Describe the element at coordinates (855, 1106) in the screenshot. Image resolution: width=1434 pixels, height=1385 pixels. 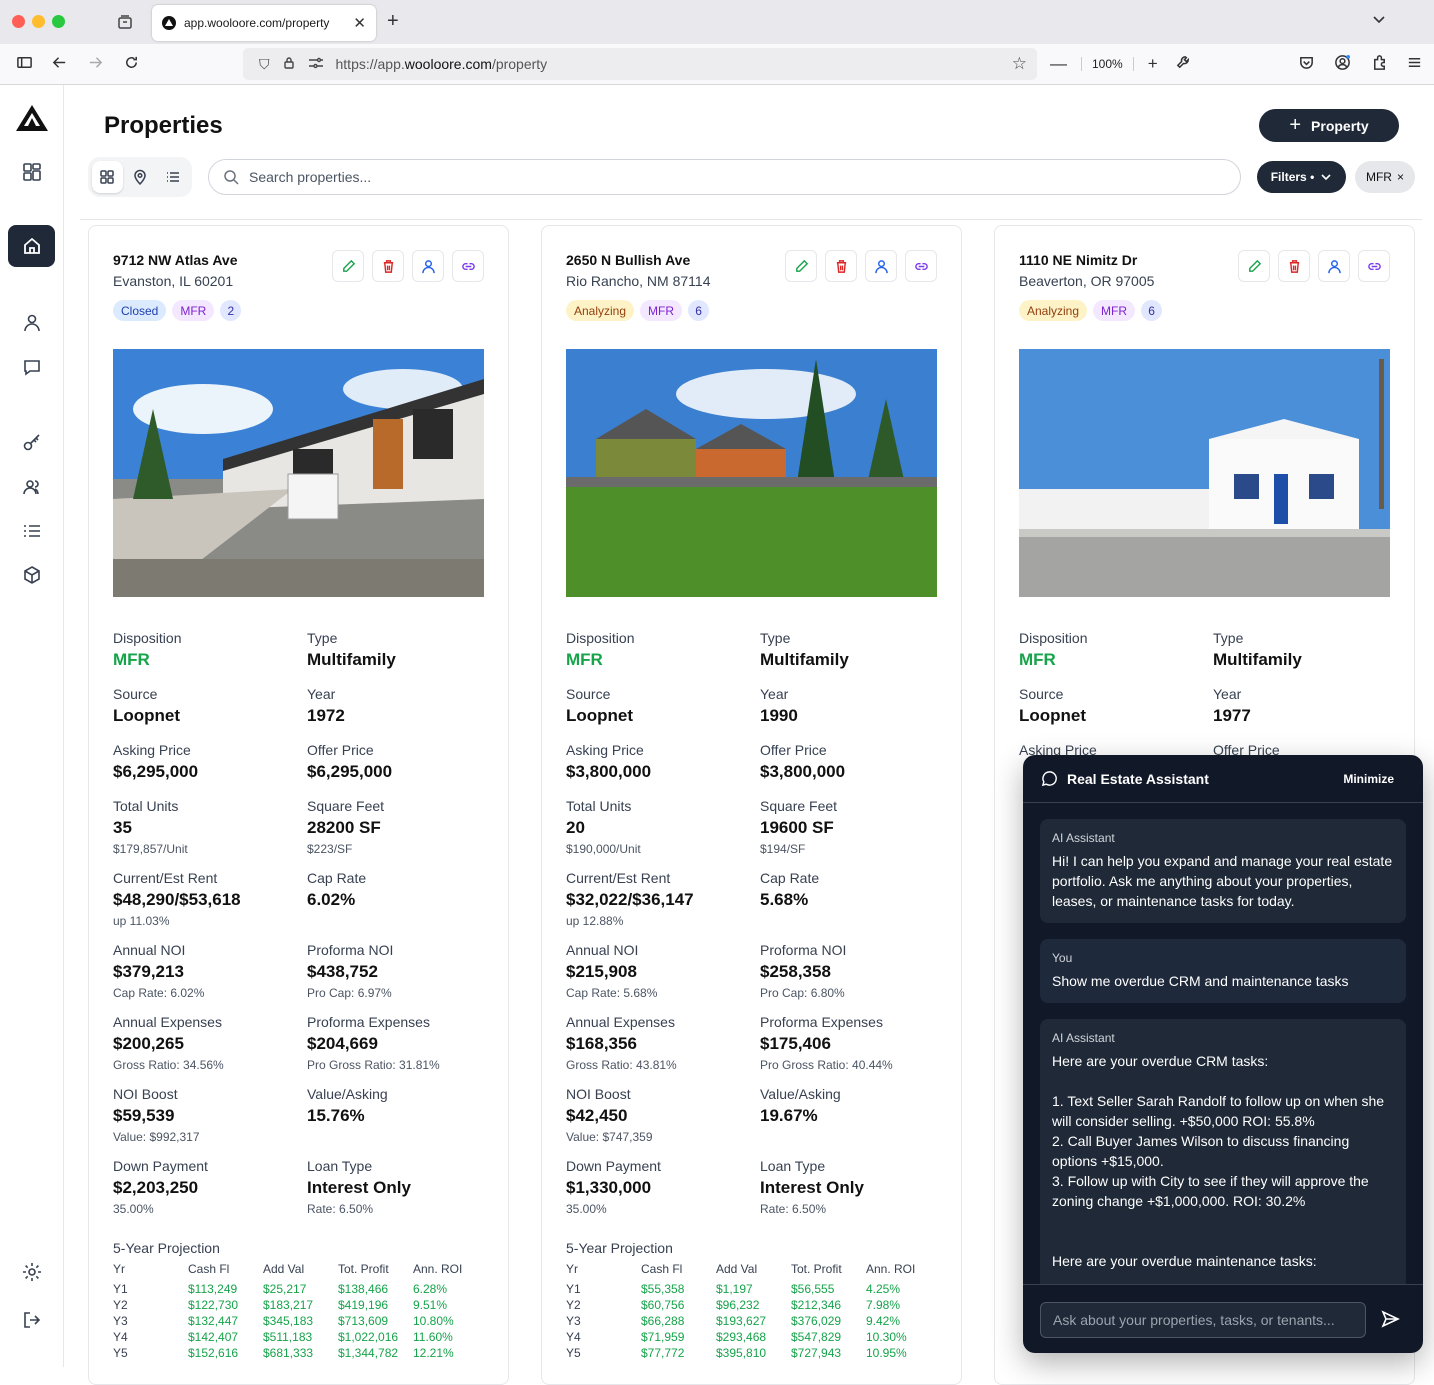
I see `field-va: Value/Asking 19.67%` at that location.